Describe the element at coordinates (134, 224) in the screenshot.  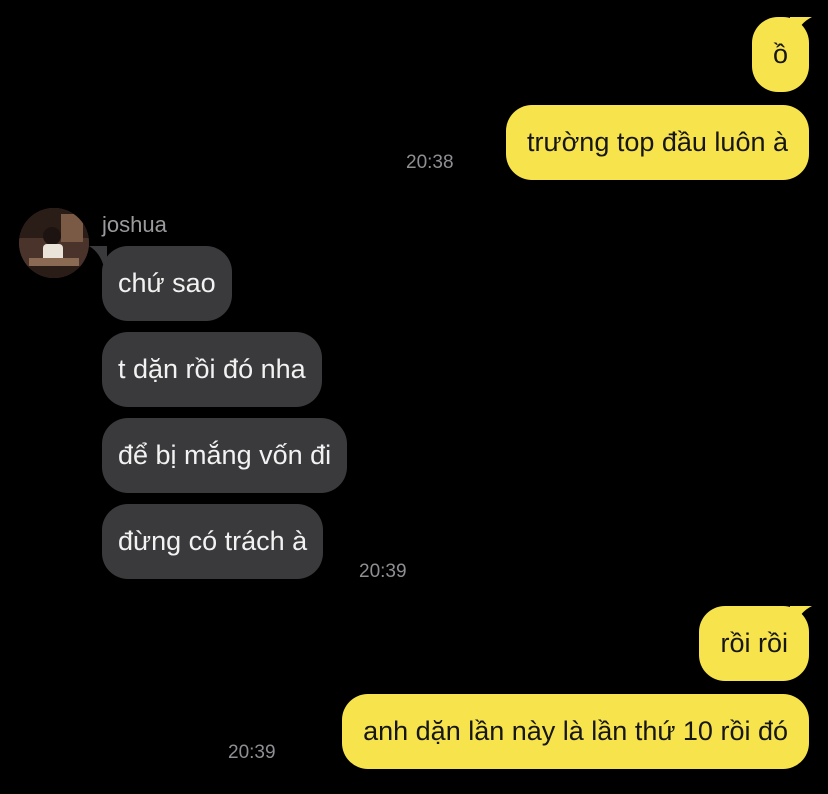
I see `sender-name: joshua` at that location.